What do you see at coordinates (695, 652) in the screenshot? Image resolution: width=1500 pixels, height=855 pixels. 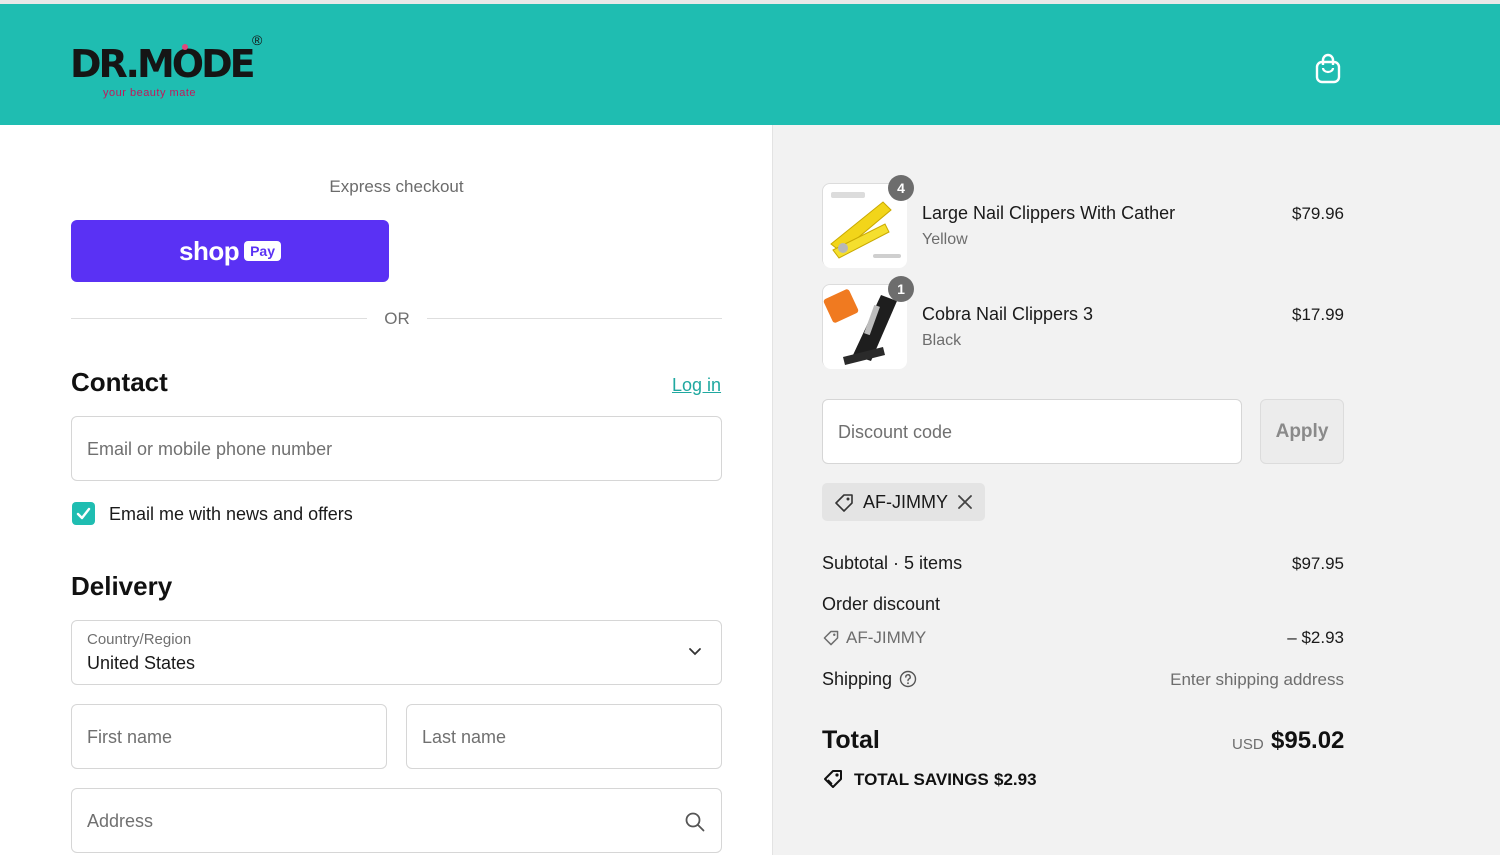 I see `chevron-down-icon` at bounding box center [695, 652].